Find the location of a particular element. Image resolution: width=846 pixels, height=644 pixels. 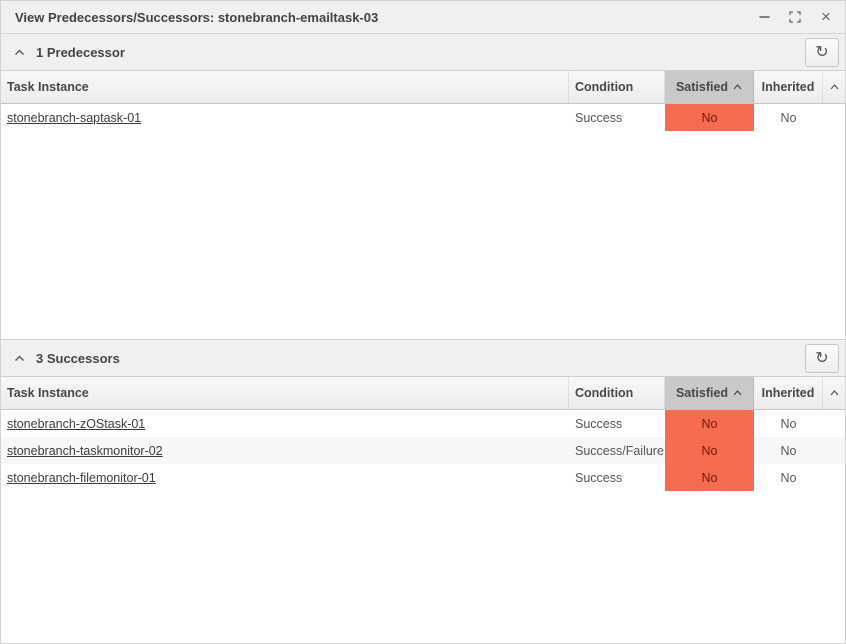

table-row: stonebranch-filemonitor-01 Success No No is located at coordinates (423, 477).